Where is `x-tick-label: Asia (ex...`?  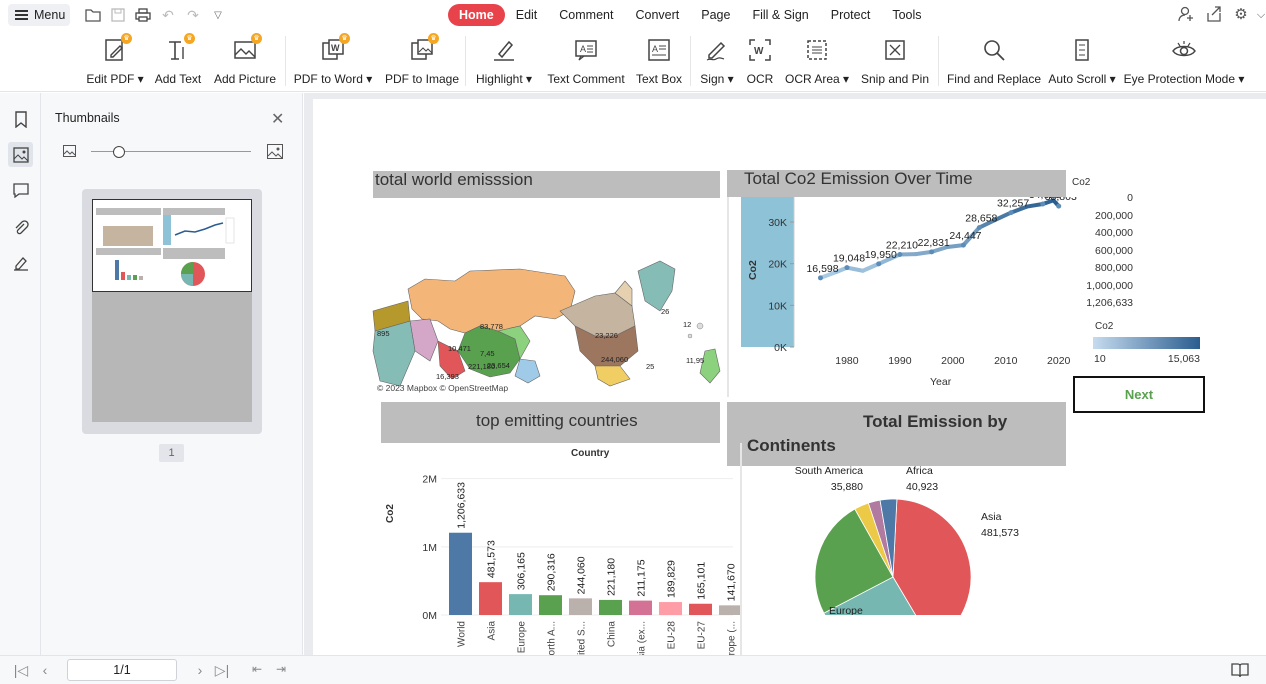
x-tick-label: Asia (ex... is located at coordinates (642, 638).